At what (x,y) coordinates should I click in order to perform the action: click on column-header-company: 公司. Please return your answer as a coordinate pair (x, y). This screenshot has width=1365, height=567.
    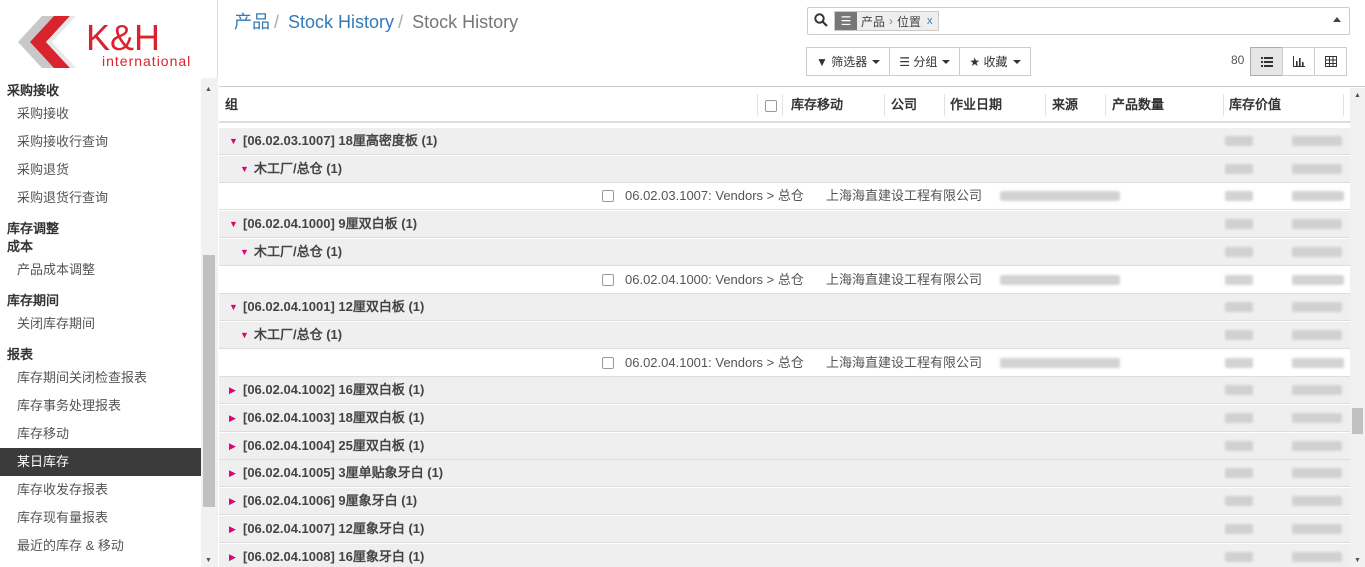
    Looking at the image, I should click on (904, 104).